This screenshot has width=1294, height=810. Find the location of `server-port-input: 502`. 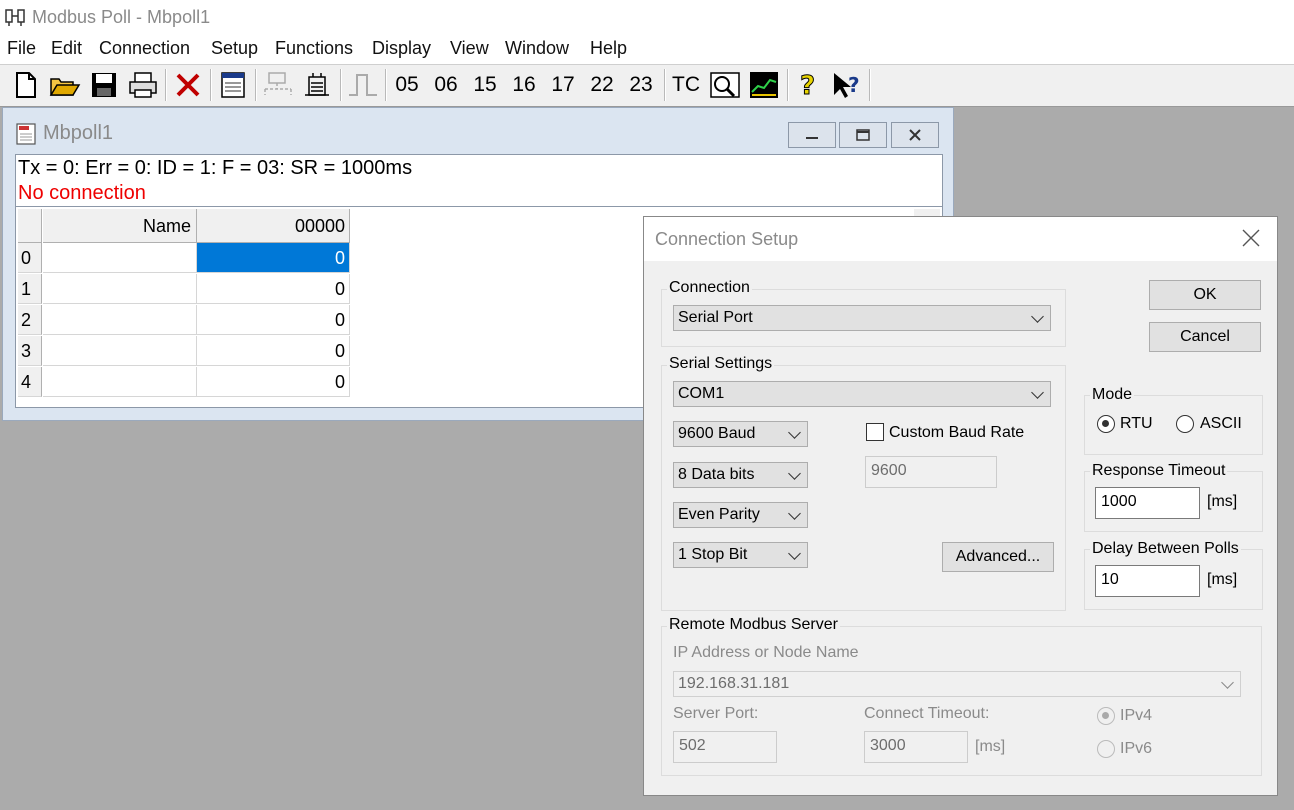

server-port-input: 502 is located at coordinates (725, 747).